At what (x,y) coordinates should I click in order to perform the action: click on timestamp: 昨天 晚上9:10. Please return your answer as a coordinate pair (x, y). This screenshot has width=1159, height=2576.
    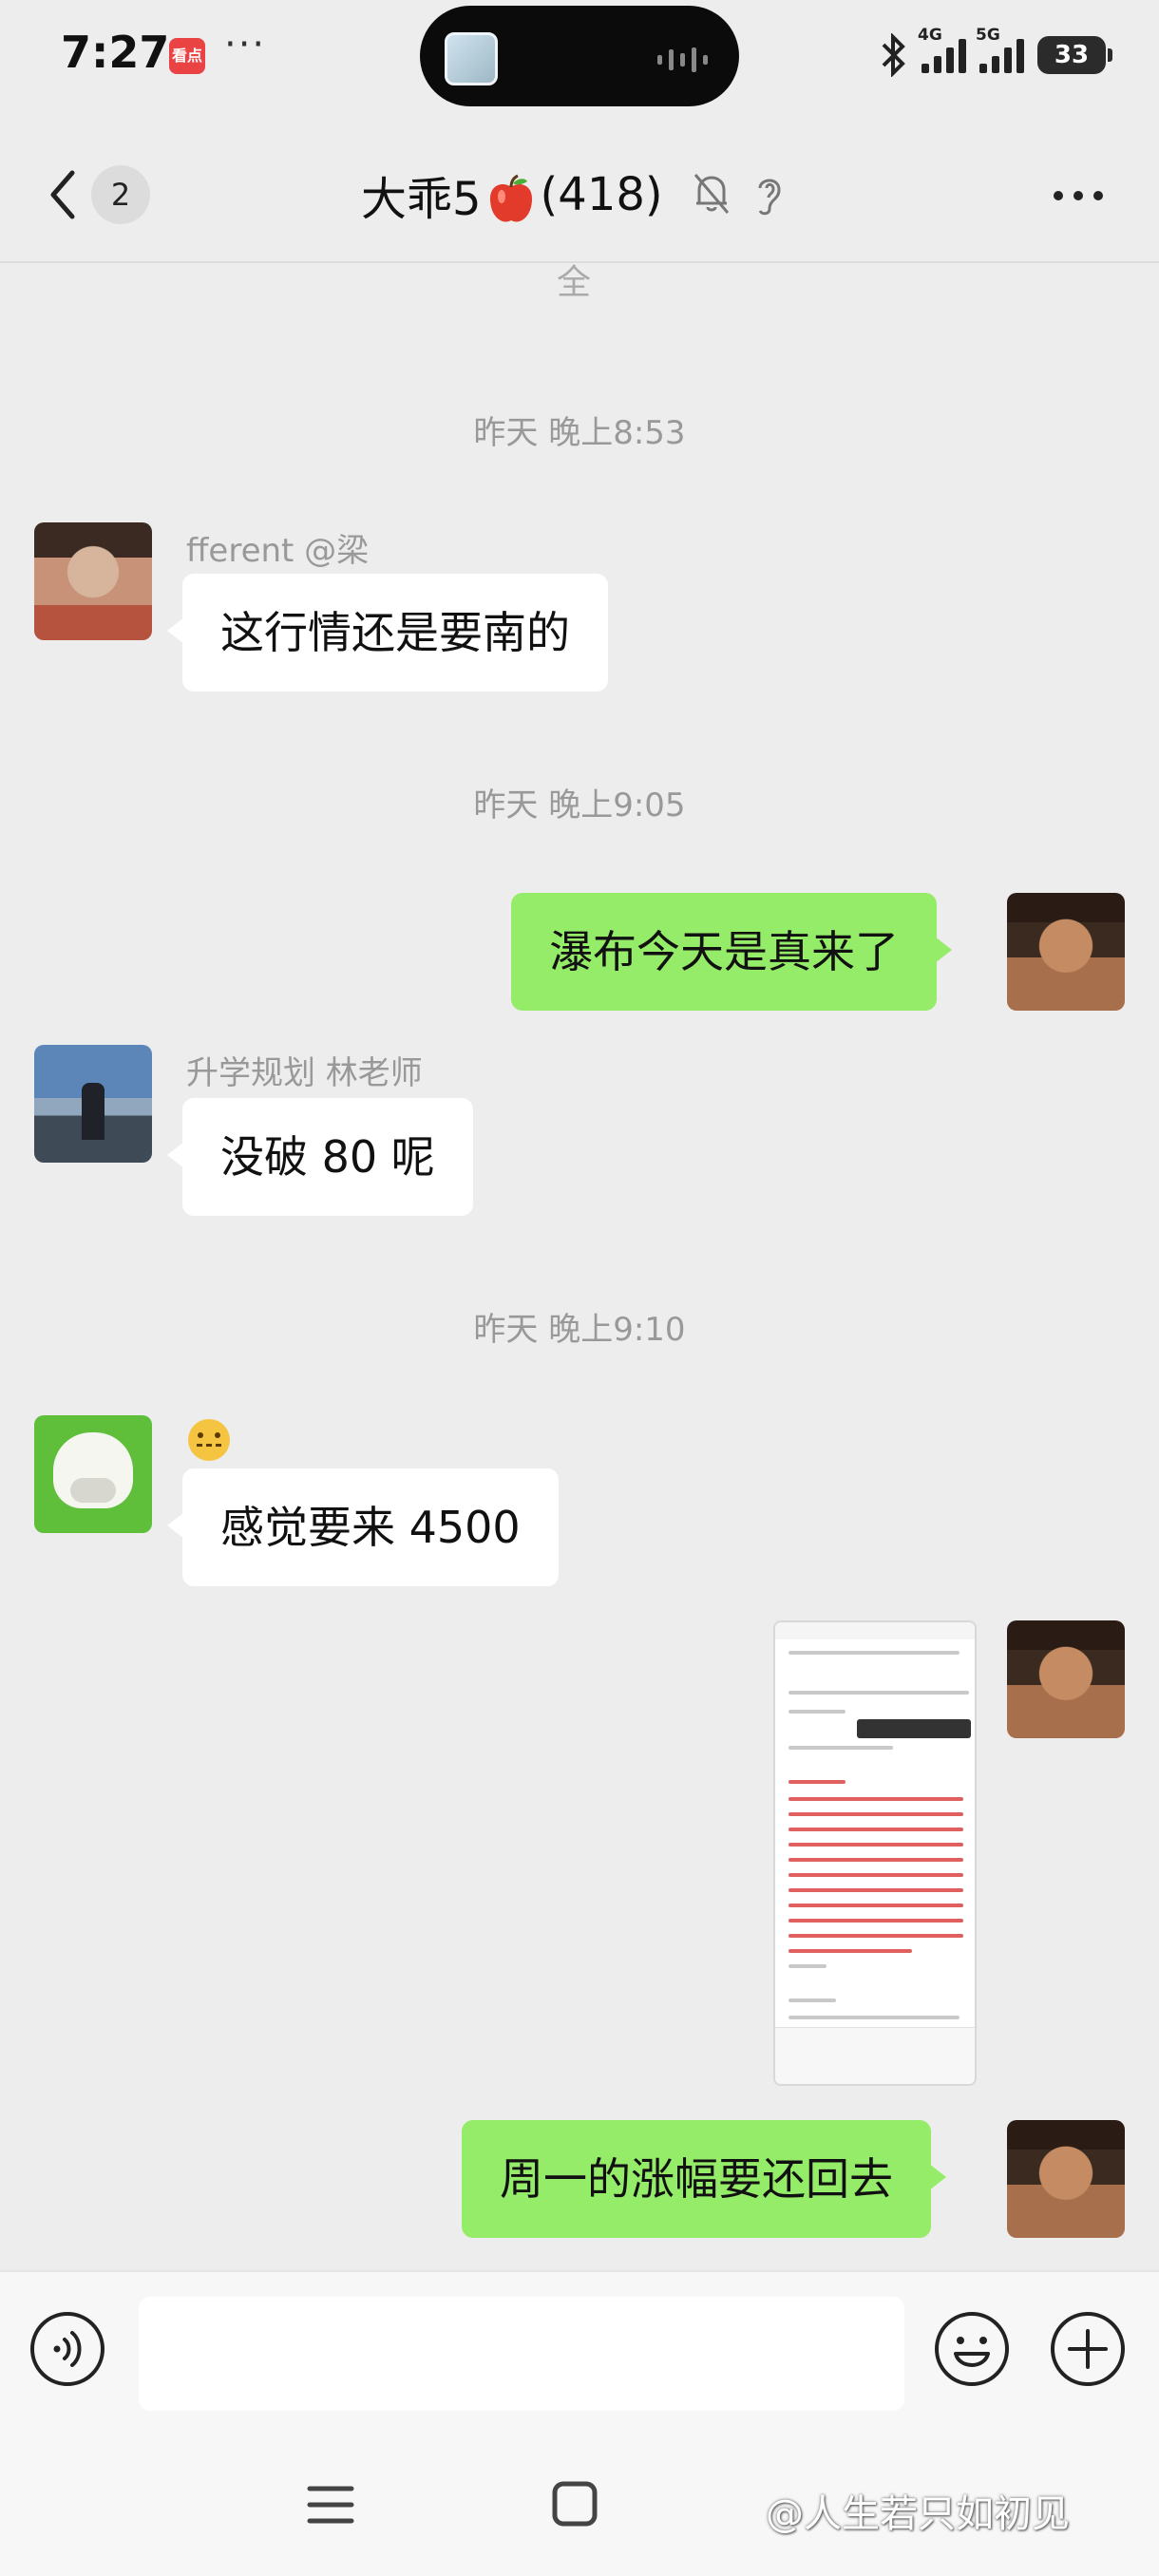
    Looking at the image, I should click on (579, 1330).